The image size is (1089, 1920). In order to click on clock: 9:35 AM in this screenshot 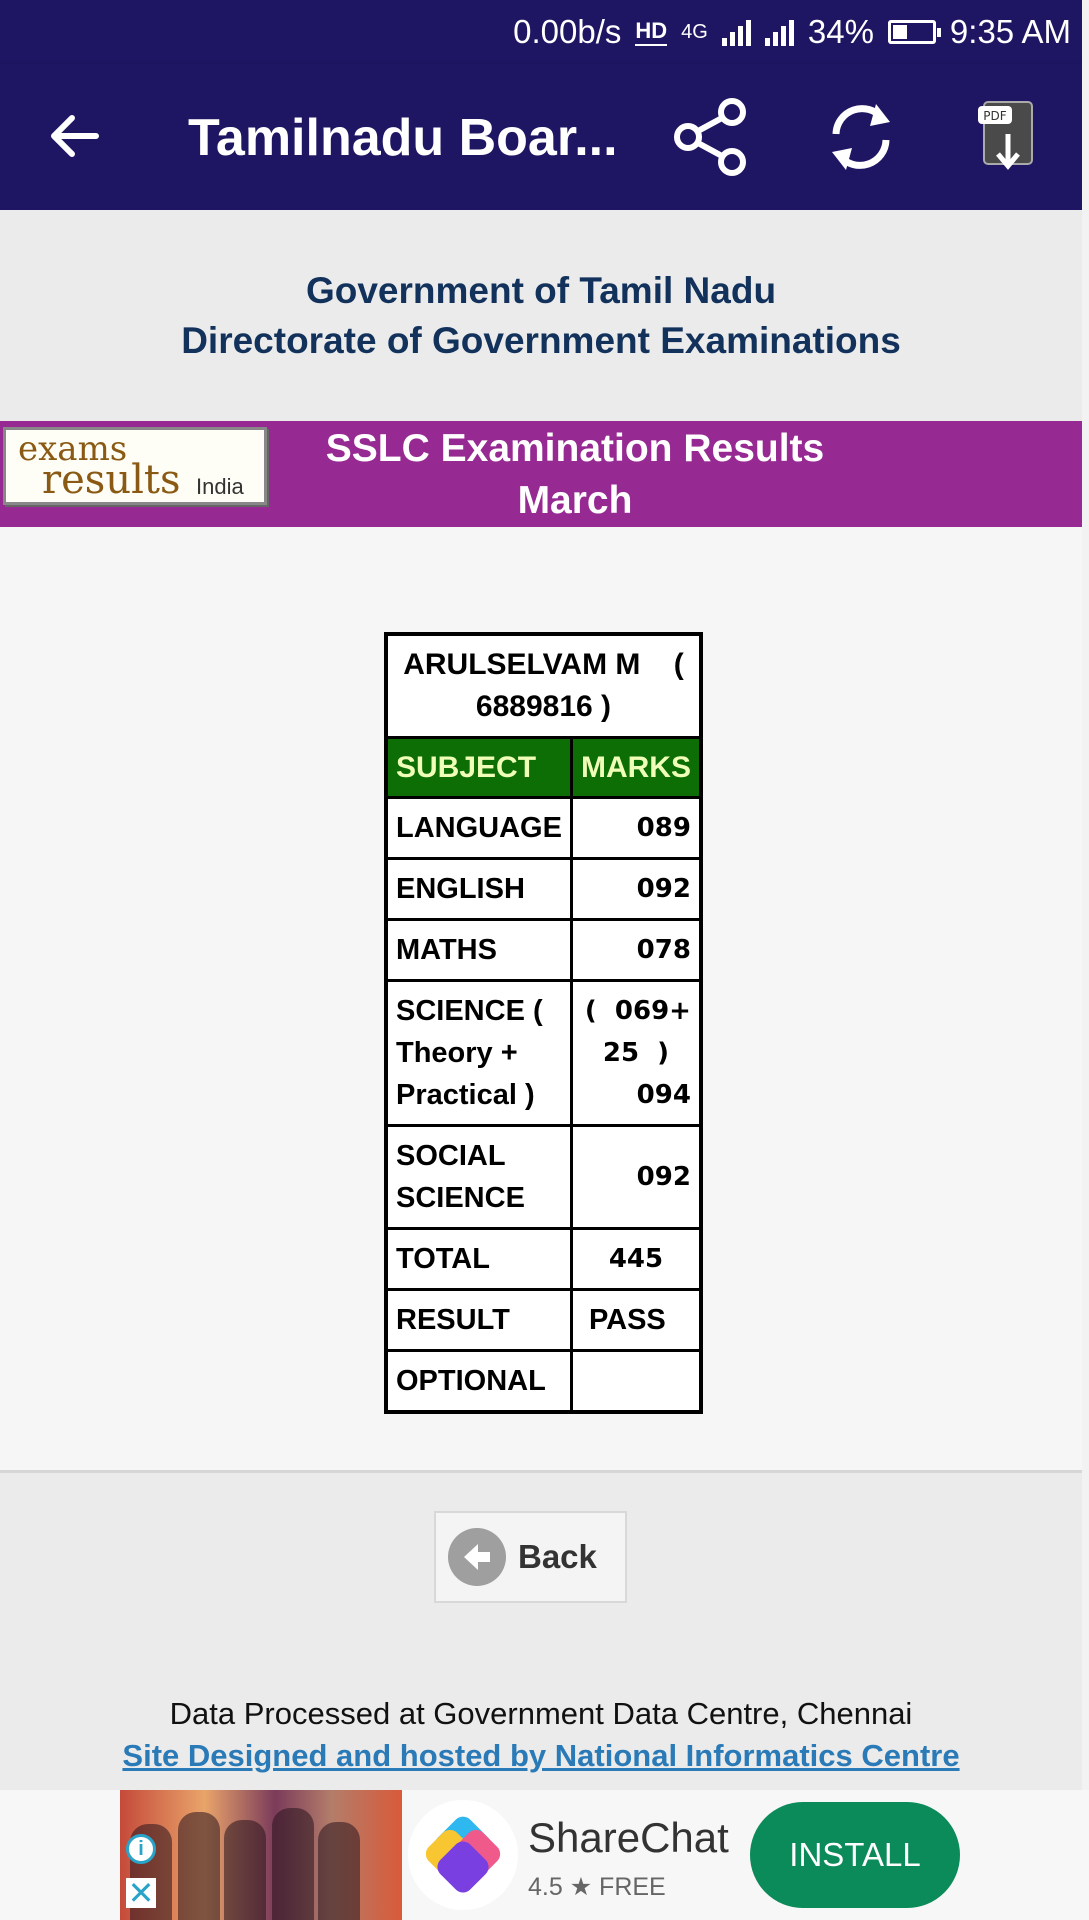, I will do `click(1010, 31)`.